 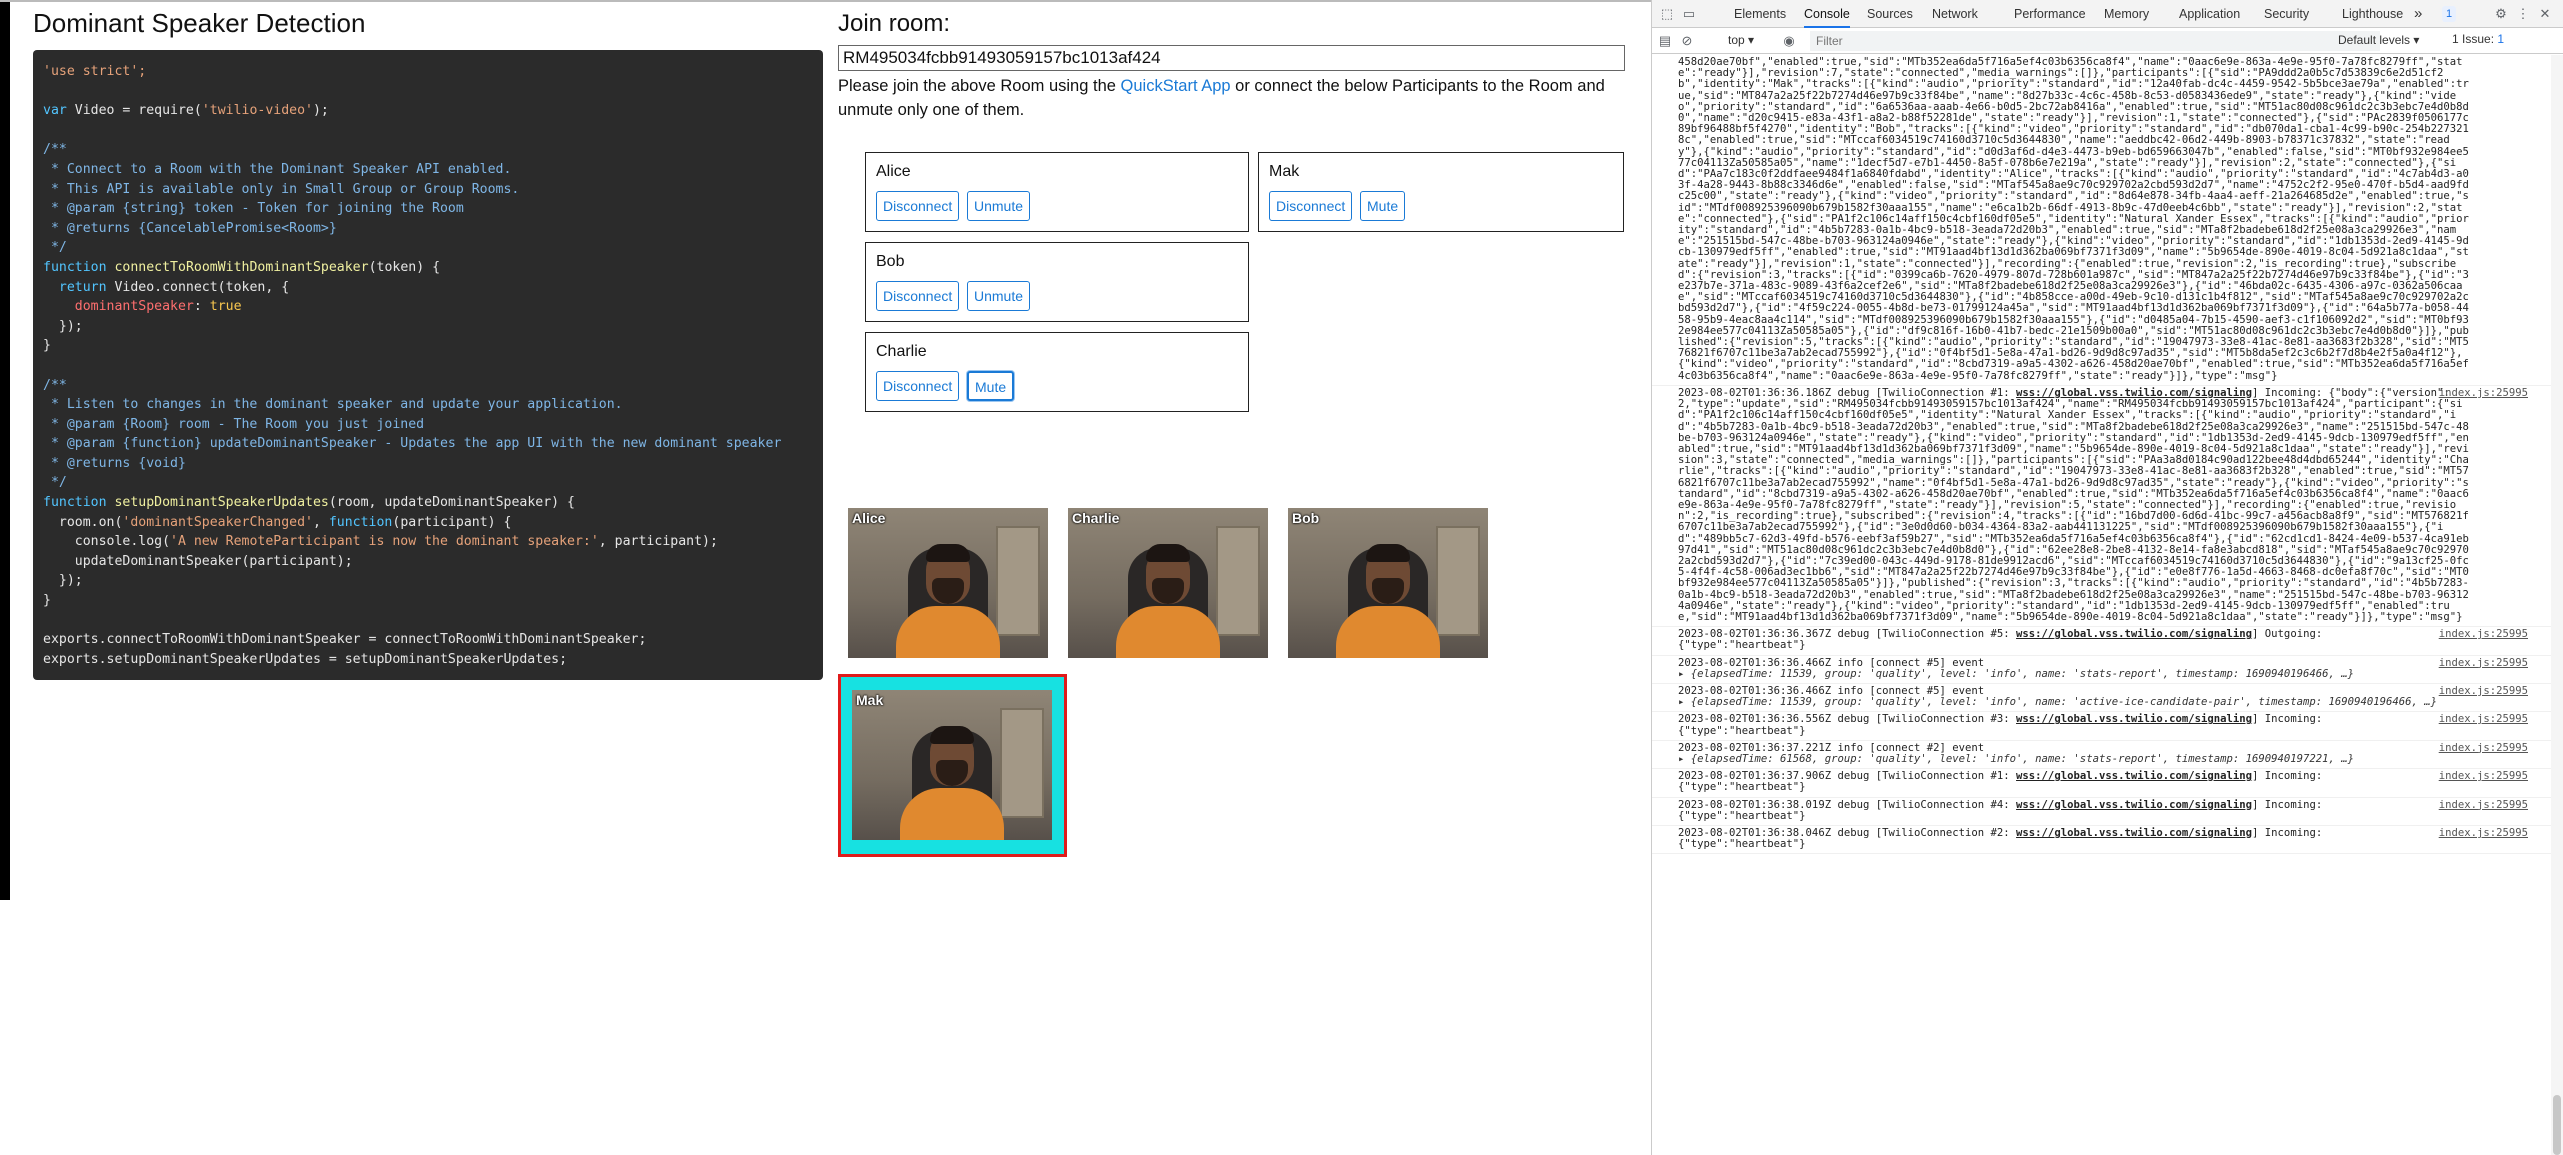 What do you see at coordinates (893, 171) in the screenshot?
I see `participant-name: Alice` at bounding box center [893, 171].